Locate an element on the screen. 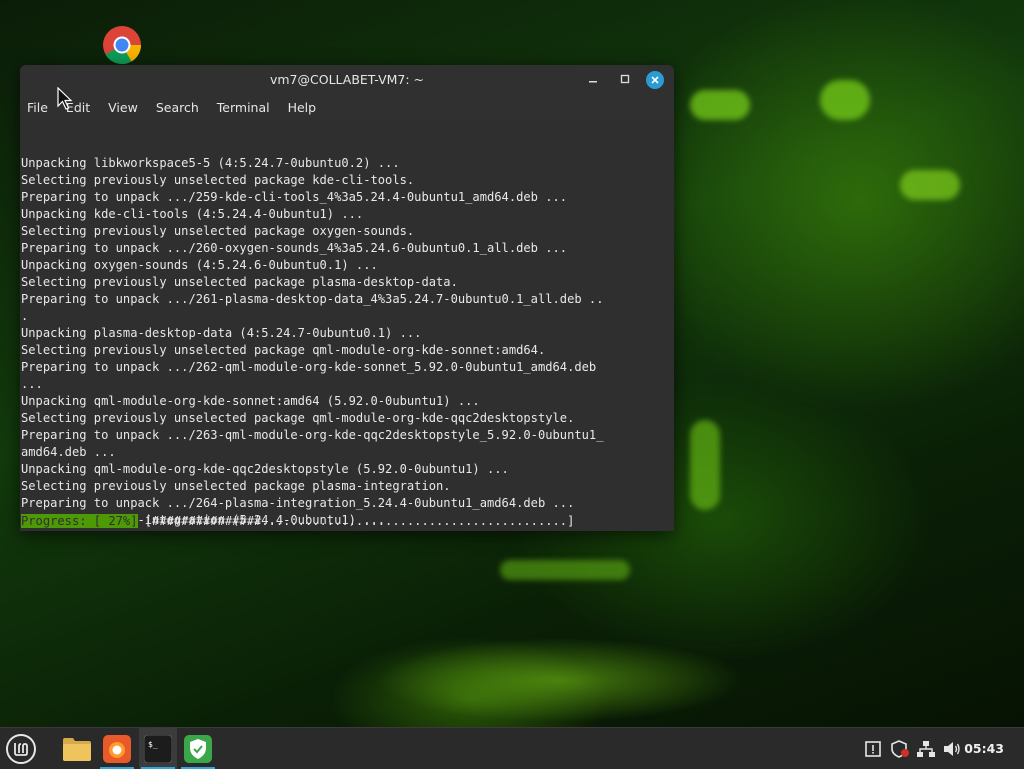 The height and width of the screenshot is (769, 1024). terminal-icon: $_ is located at coordinates (158, 748).